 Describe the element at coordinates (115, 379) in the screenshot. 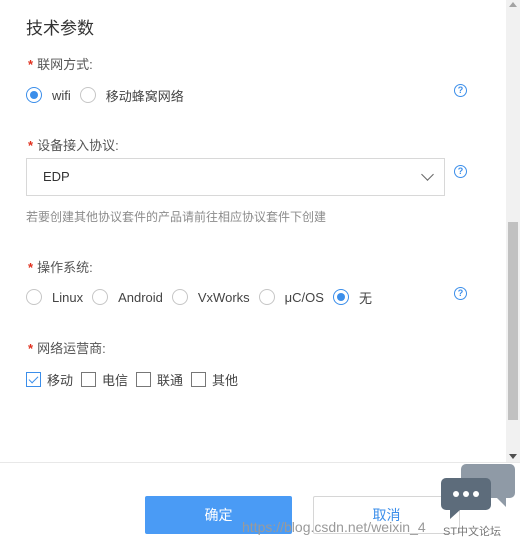

I see `checkbox-telecom-label: 电信` at that location.